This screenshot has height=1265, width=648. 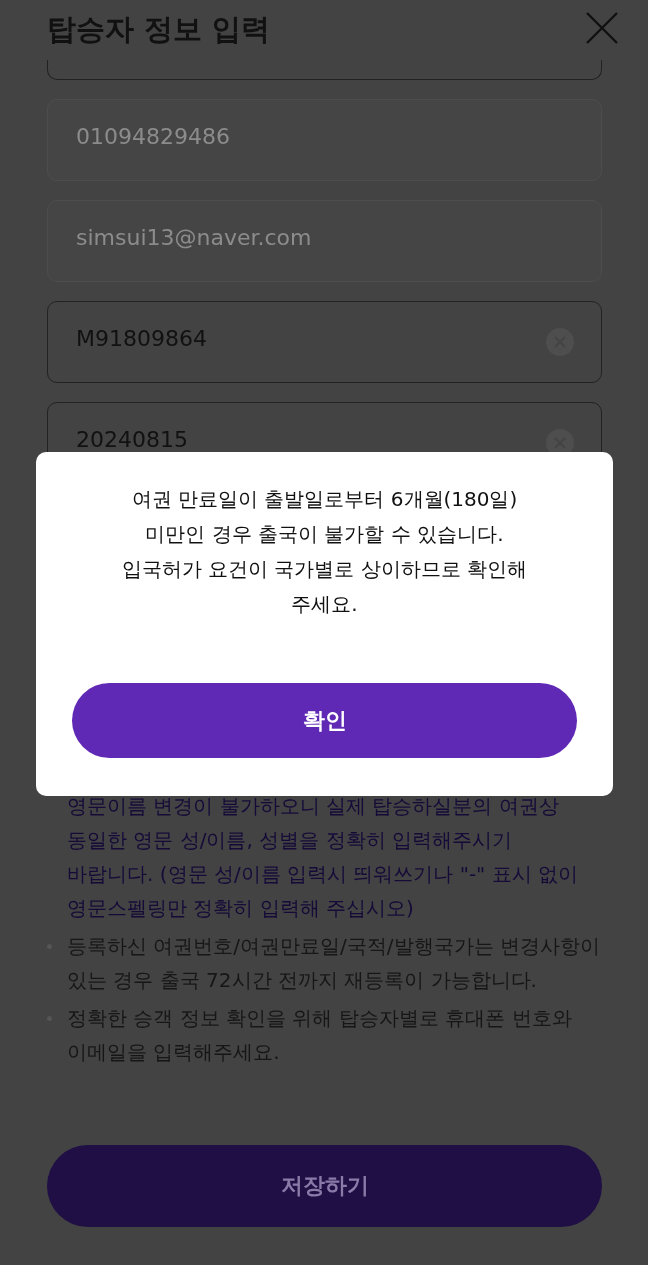 What do you see at coordinates (324, 720) in the screenshot?
I see `confirm-button: 확인` at bounding box center [324, 720].